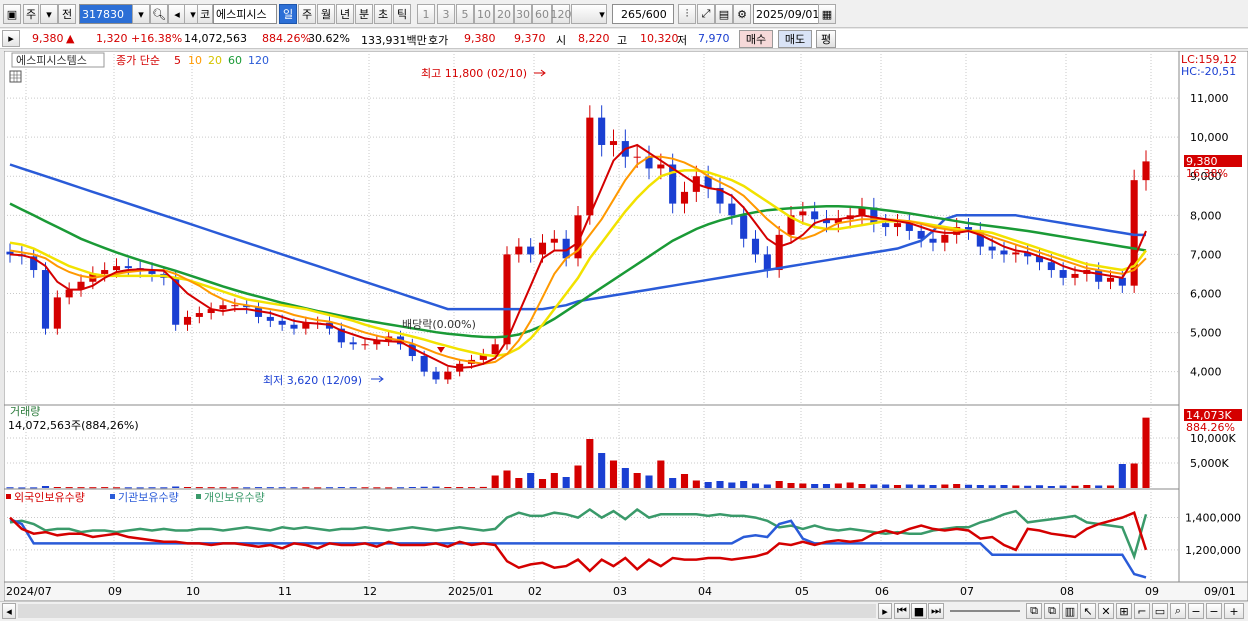 This screenshot has height=621, width=1248. I want to click on interval-6: 틱, so click(402, 14).